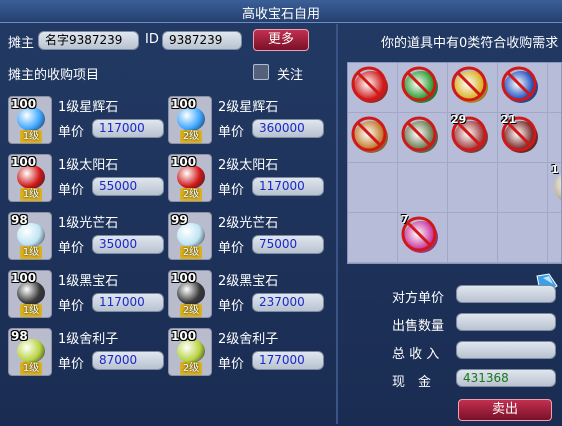 The width and height of the screenshot is (562, 426). I want to click on item-price-field: 35000, so click(128, 244).